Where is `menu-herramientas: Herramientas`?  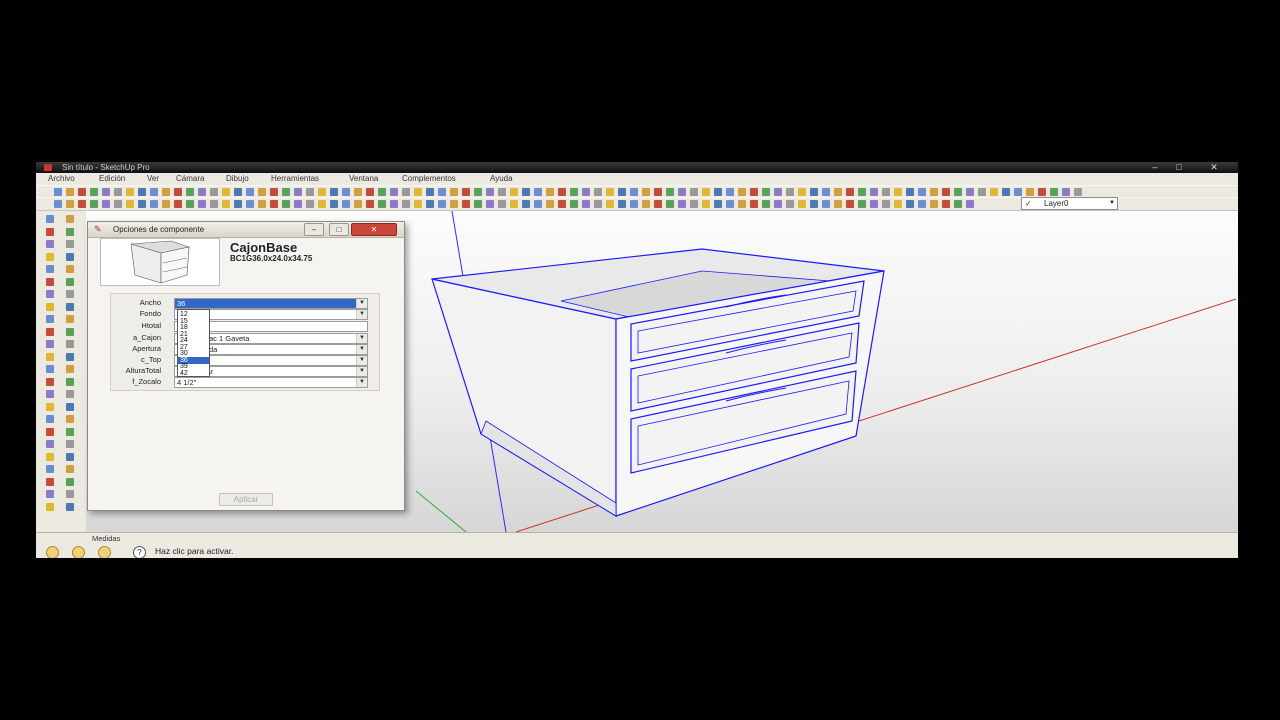
menu-herramientas: Herramientas is located at coordinates (295, 179).